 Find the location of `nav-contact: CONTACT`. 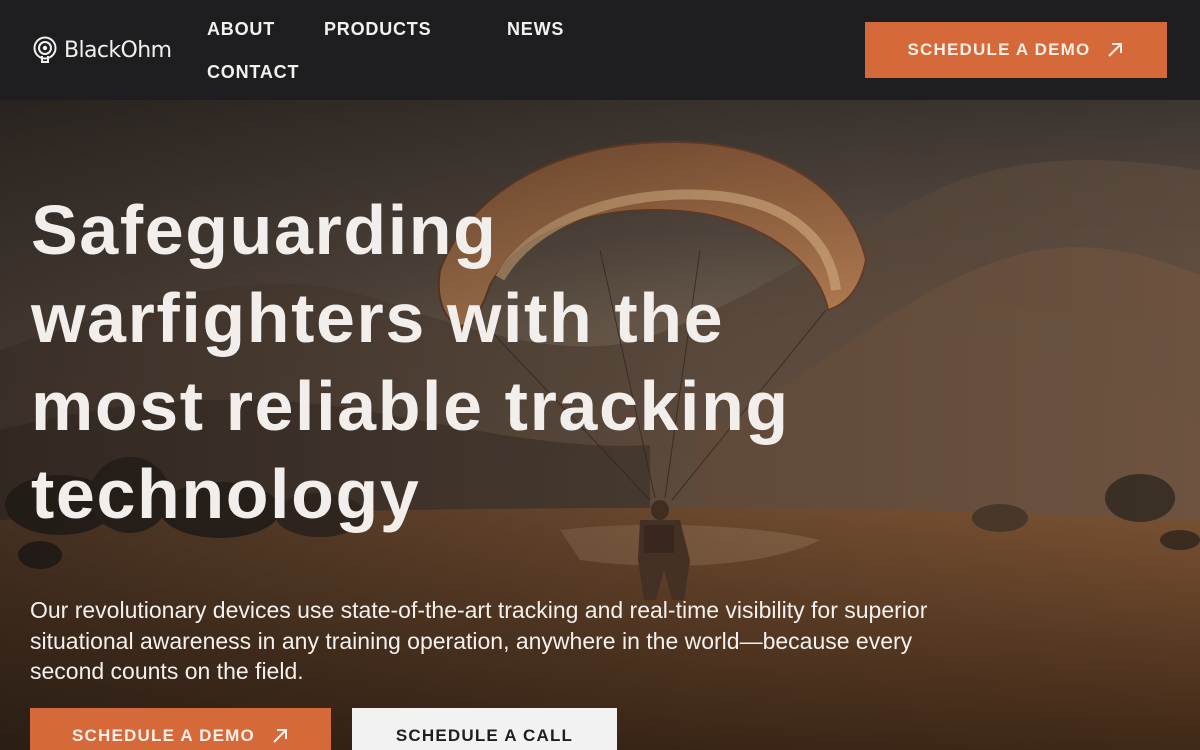

nav-contact: CONTACT is located at coordinates (253, 72).